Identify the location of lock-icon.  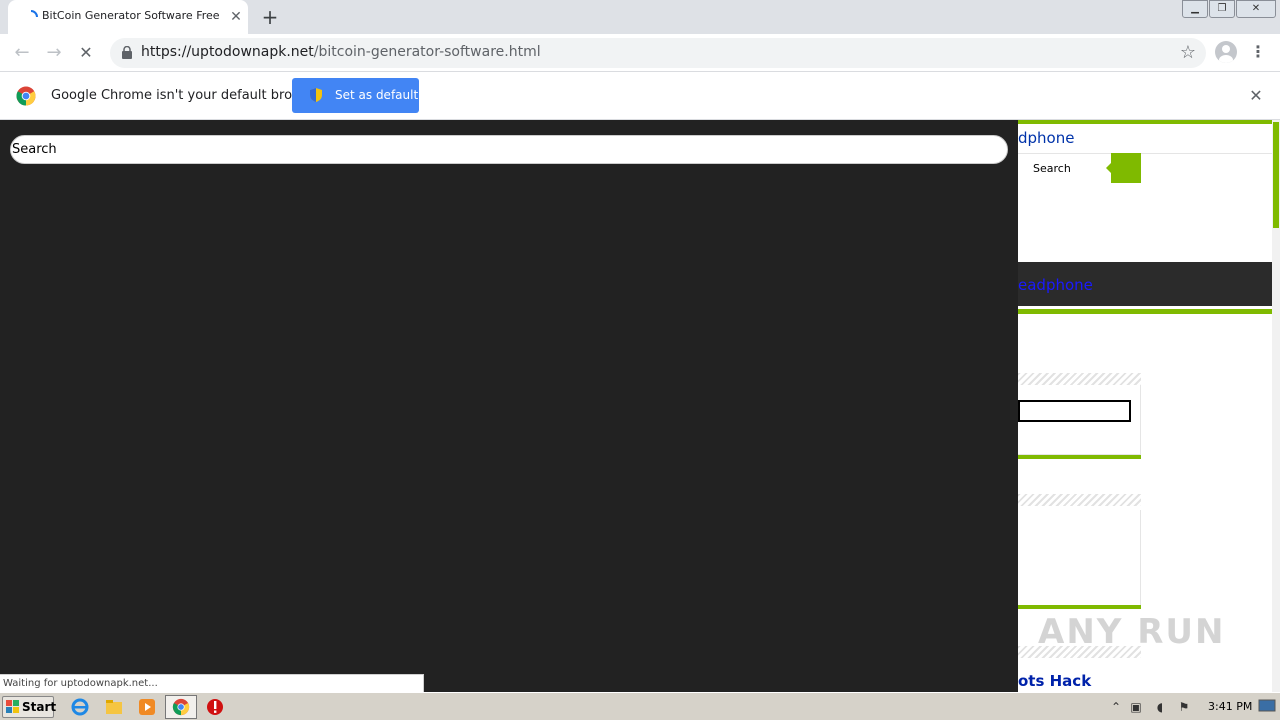
(127, 52).